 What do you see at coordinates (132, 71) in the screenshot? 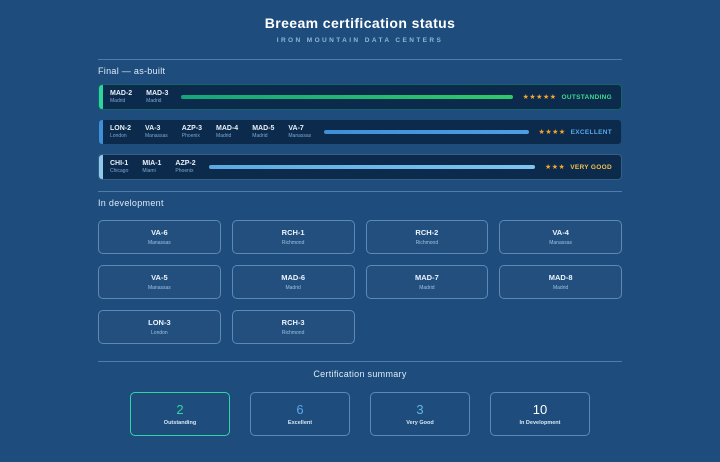
I see `final-section-label: Final — as-built` at bounding box center [132, 71].